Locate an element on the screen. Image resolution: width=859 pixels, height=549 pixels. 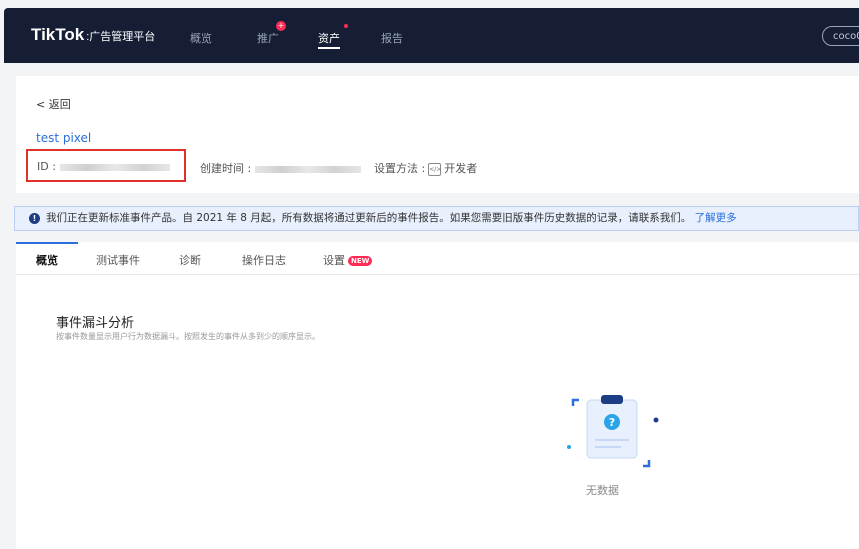
logo-text: TikTok is located at coordinates (58, 34).